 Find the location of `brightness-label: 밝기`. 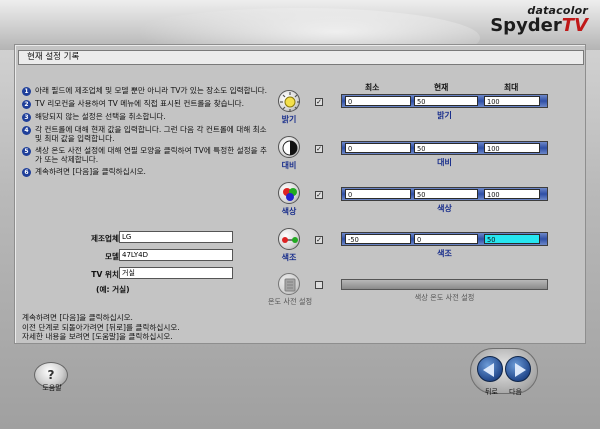

brightness-label: 밝기 is located at coordinates (289, 119).